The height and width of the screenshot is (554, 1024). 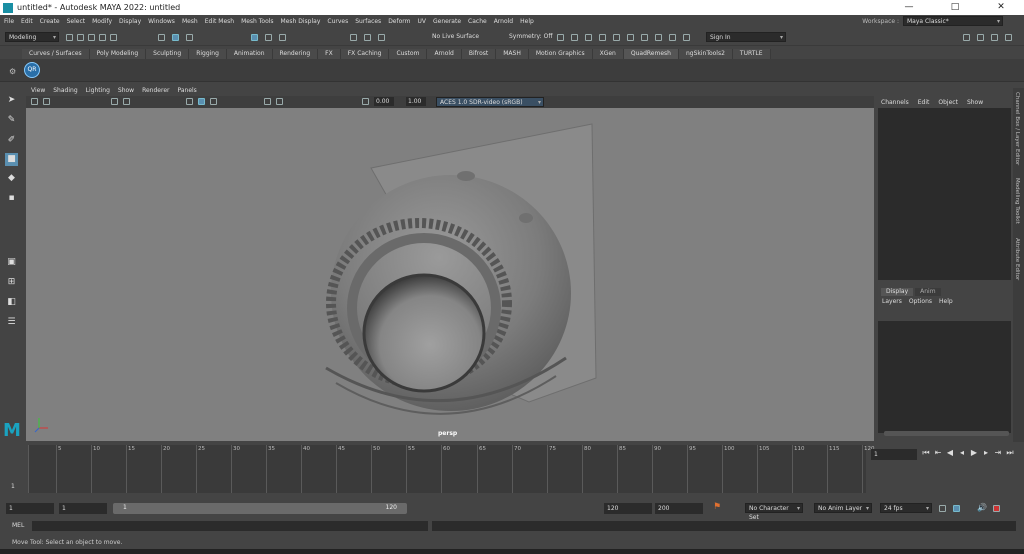 I want to click on layer-list, so click(x=944, y=377).